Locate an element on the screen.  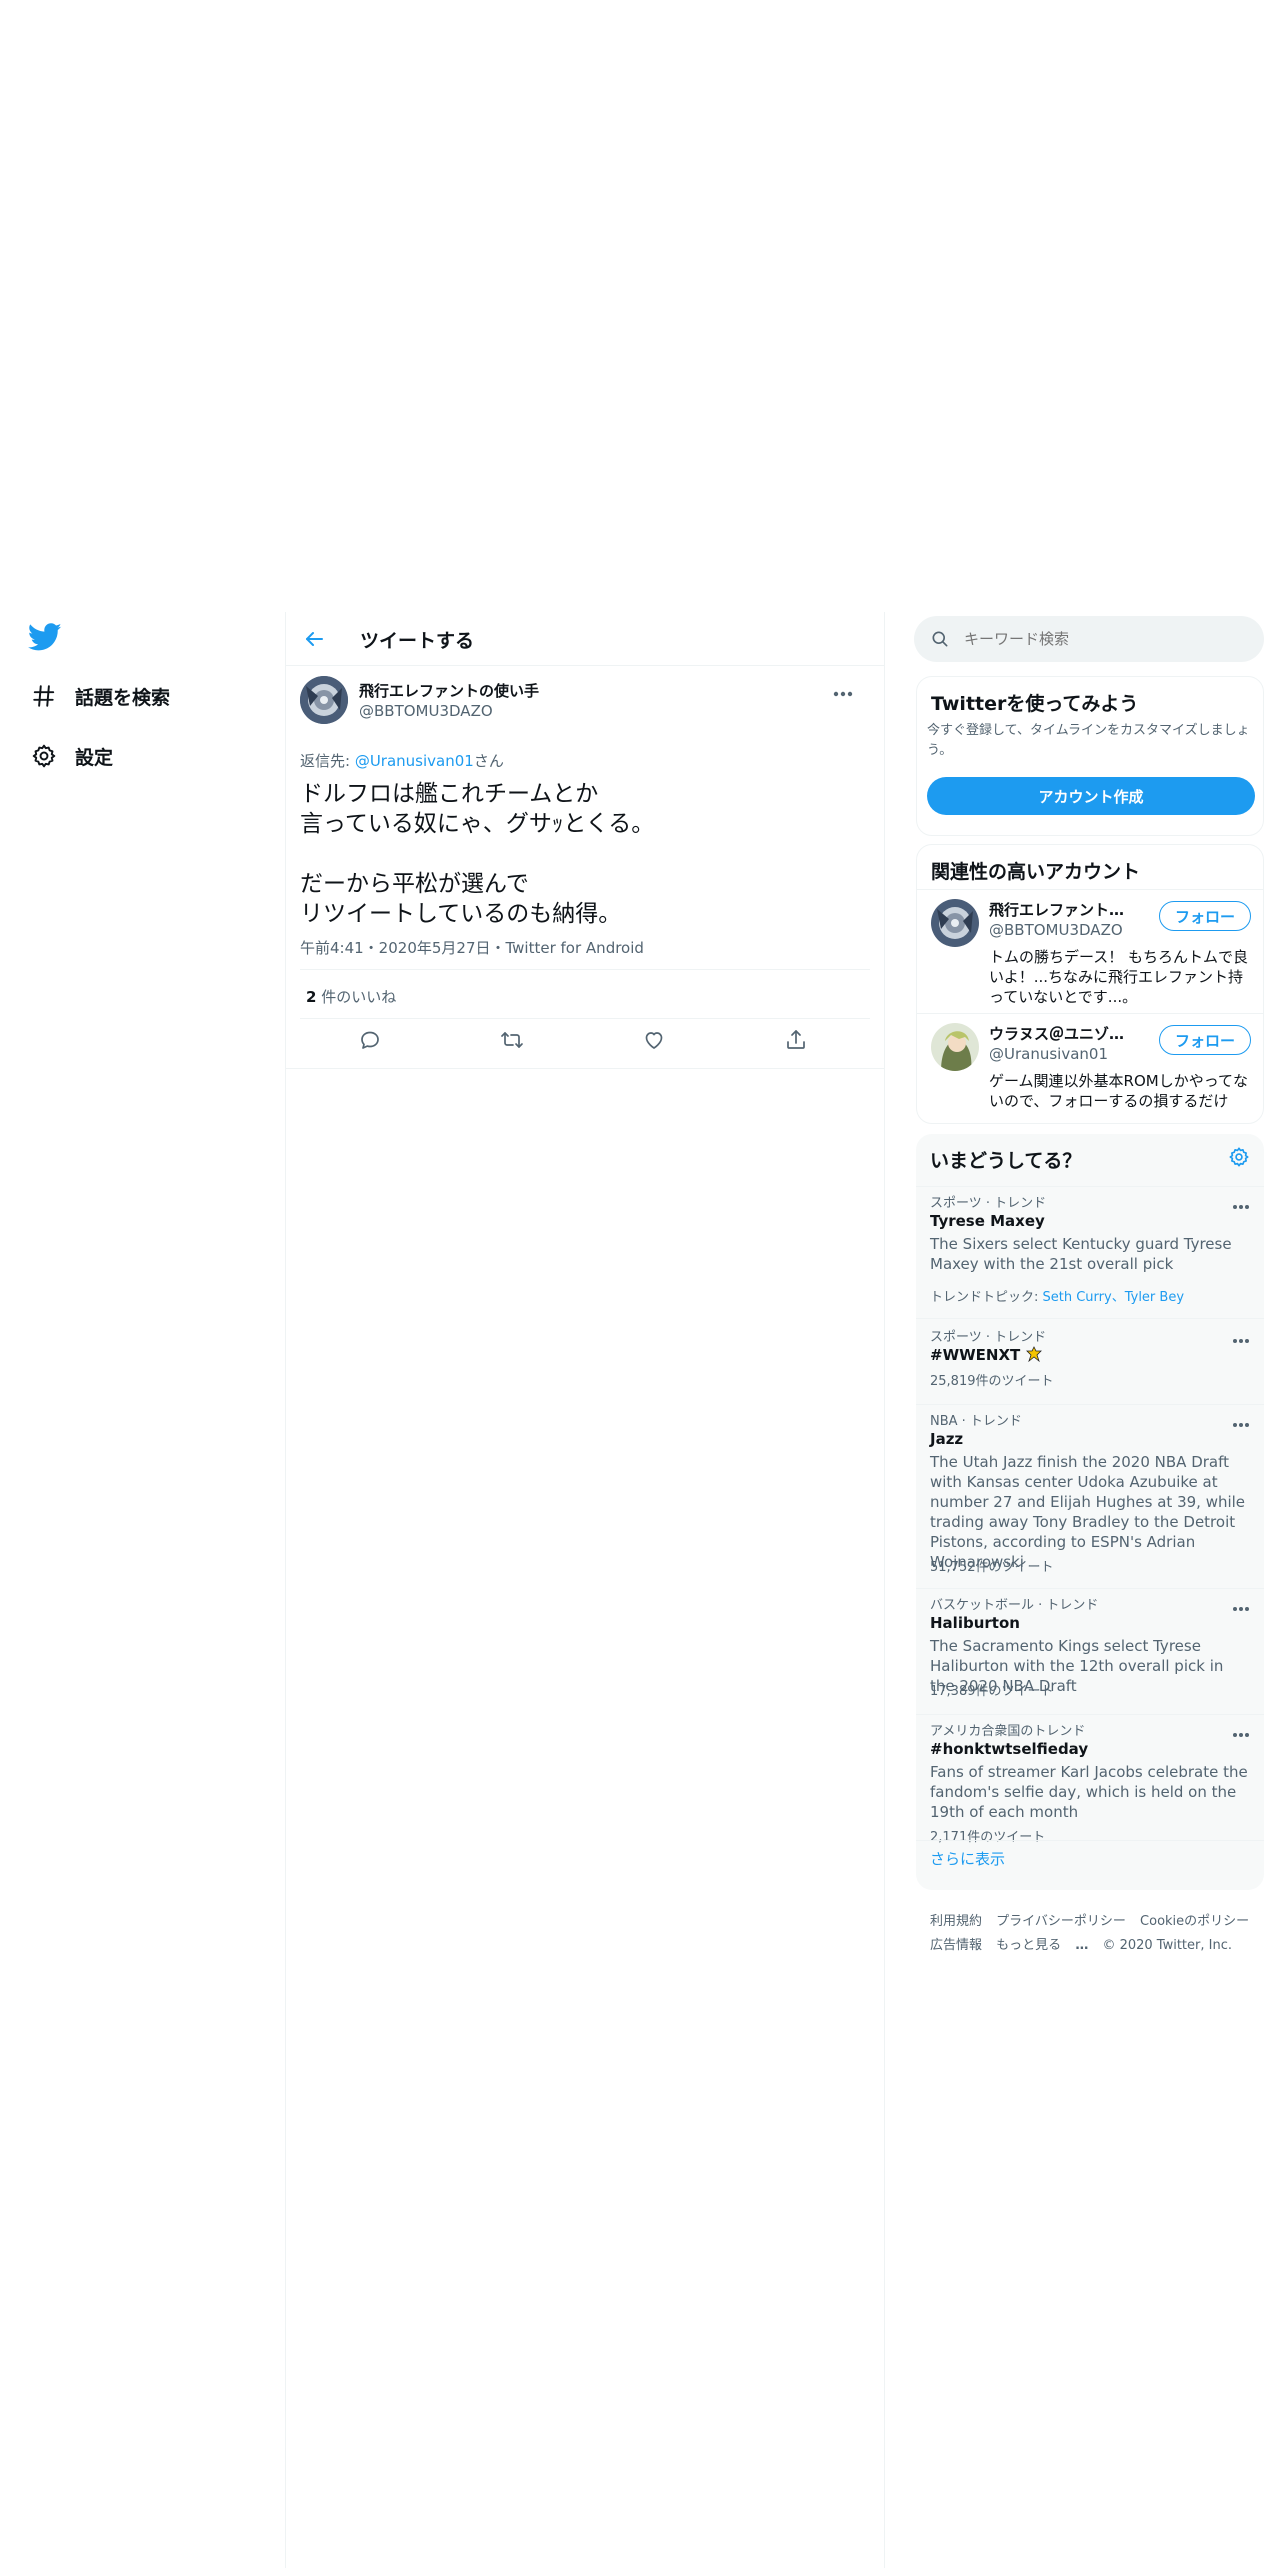
search-input is located at coordinates (1104, 639).